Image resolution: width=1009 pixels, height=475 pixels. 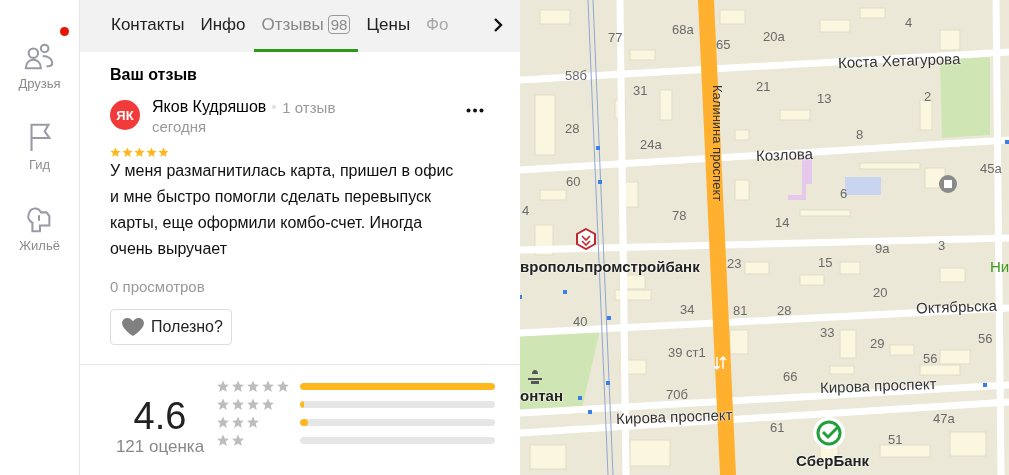 What do you see at coordinates (717, 143) in the screenshot?
I see `street-name: Калинина проспект` at bounding box center [717, 143].